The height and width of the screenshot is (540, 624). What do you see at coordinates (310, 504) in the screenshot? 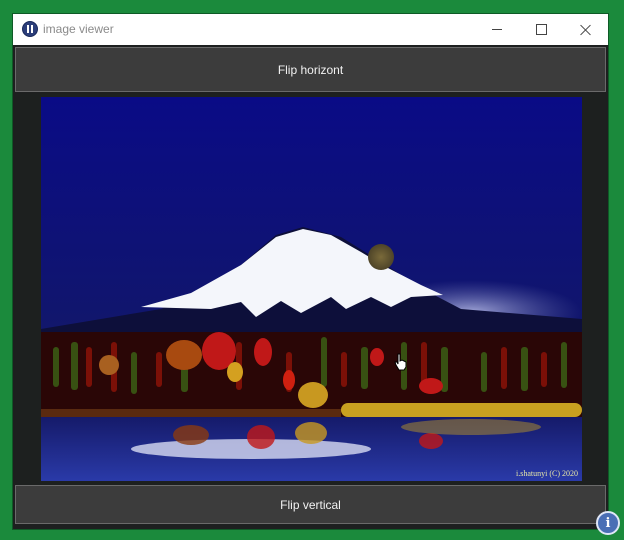
I see `flip-vertical-button: Flip vertical` at bounding box center [310, 504].